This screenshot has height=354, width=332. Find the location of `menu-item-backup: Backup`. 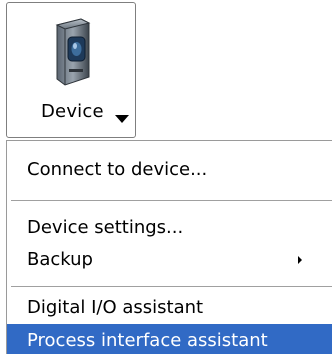

menu-item-backup: Backup is located at coordinates (169, 260).